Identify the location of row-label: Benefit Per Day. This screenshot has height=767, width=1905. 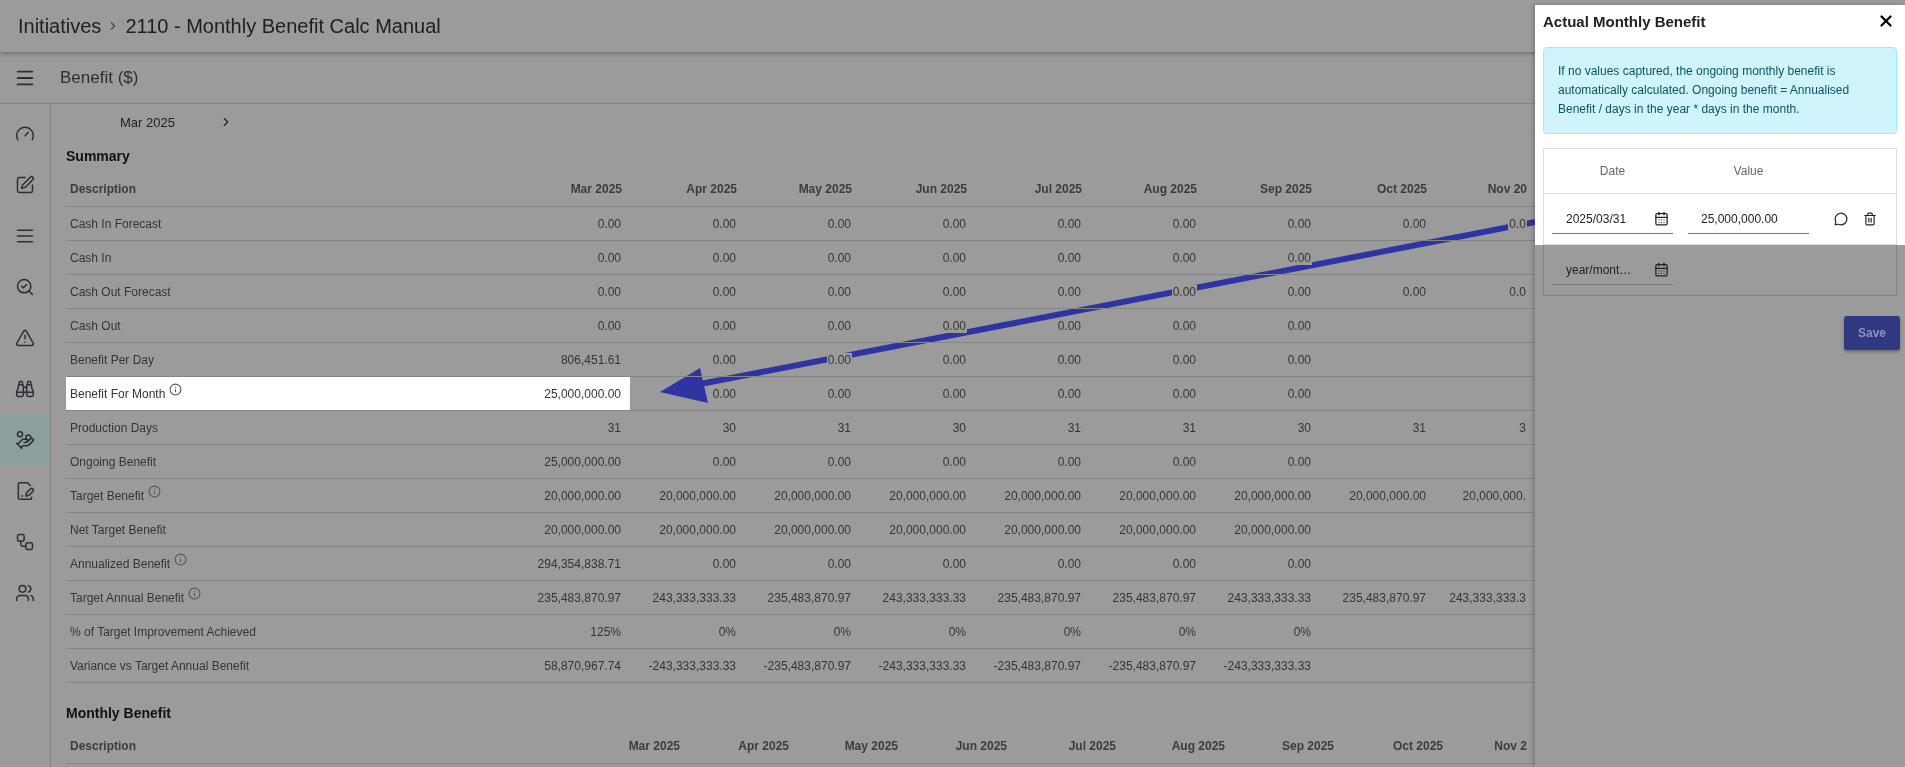
(112, 359).